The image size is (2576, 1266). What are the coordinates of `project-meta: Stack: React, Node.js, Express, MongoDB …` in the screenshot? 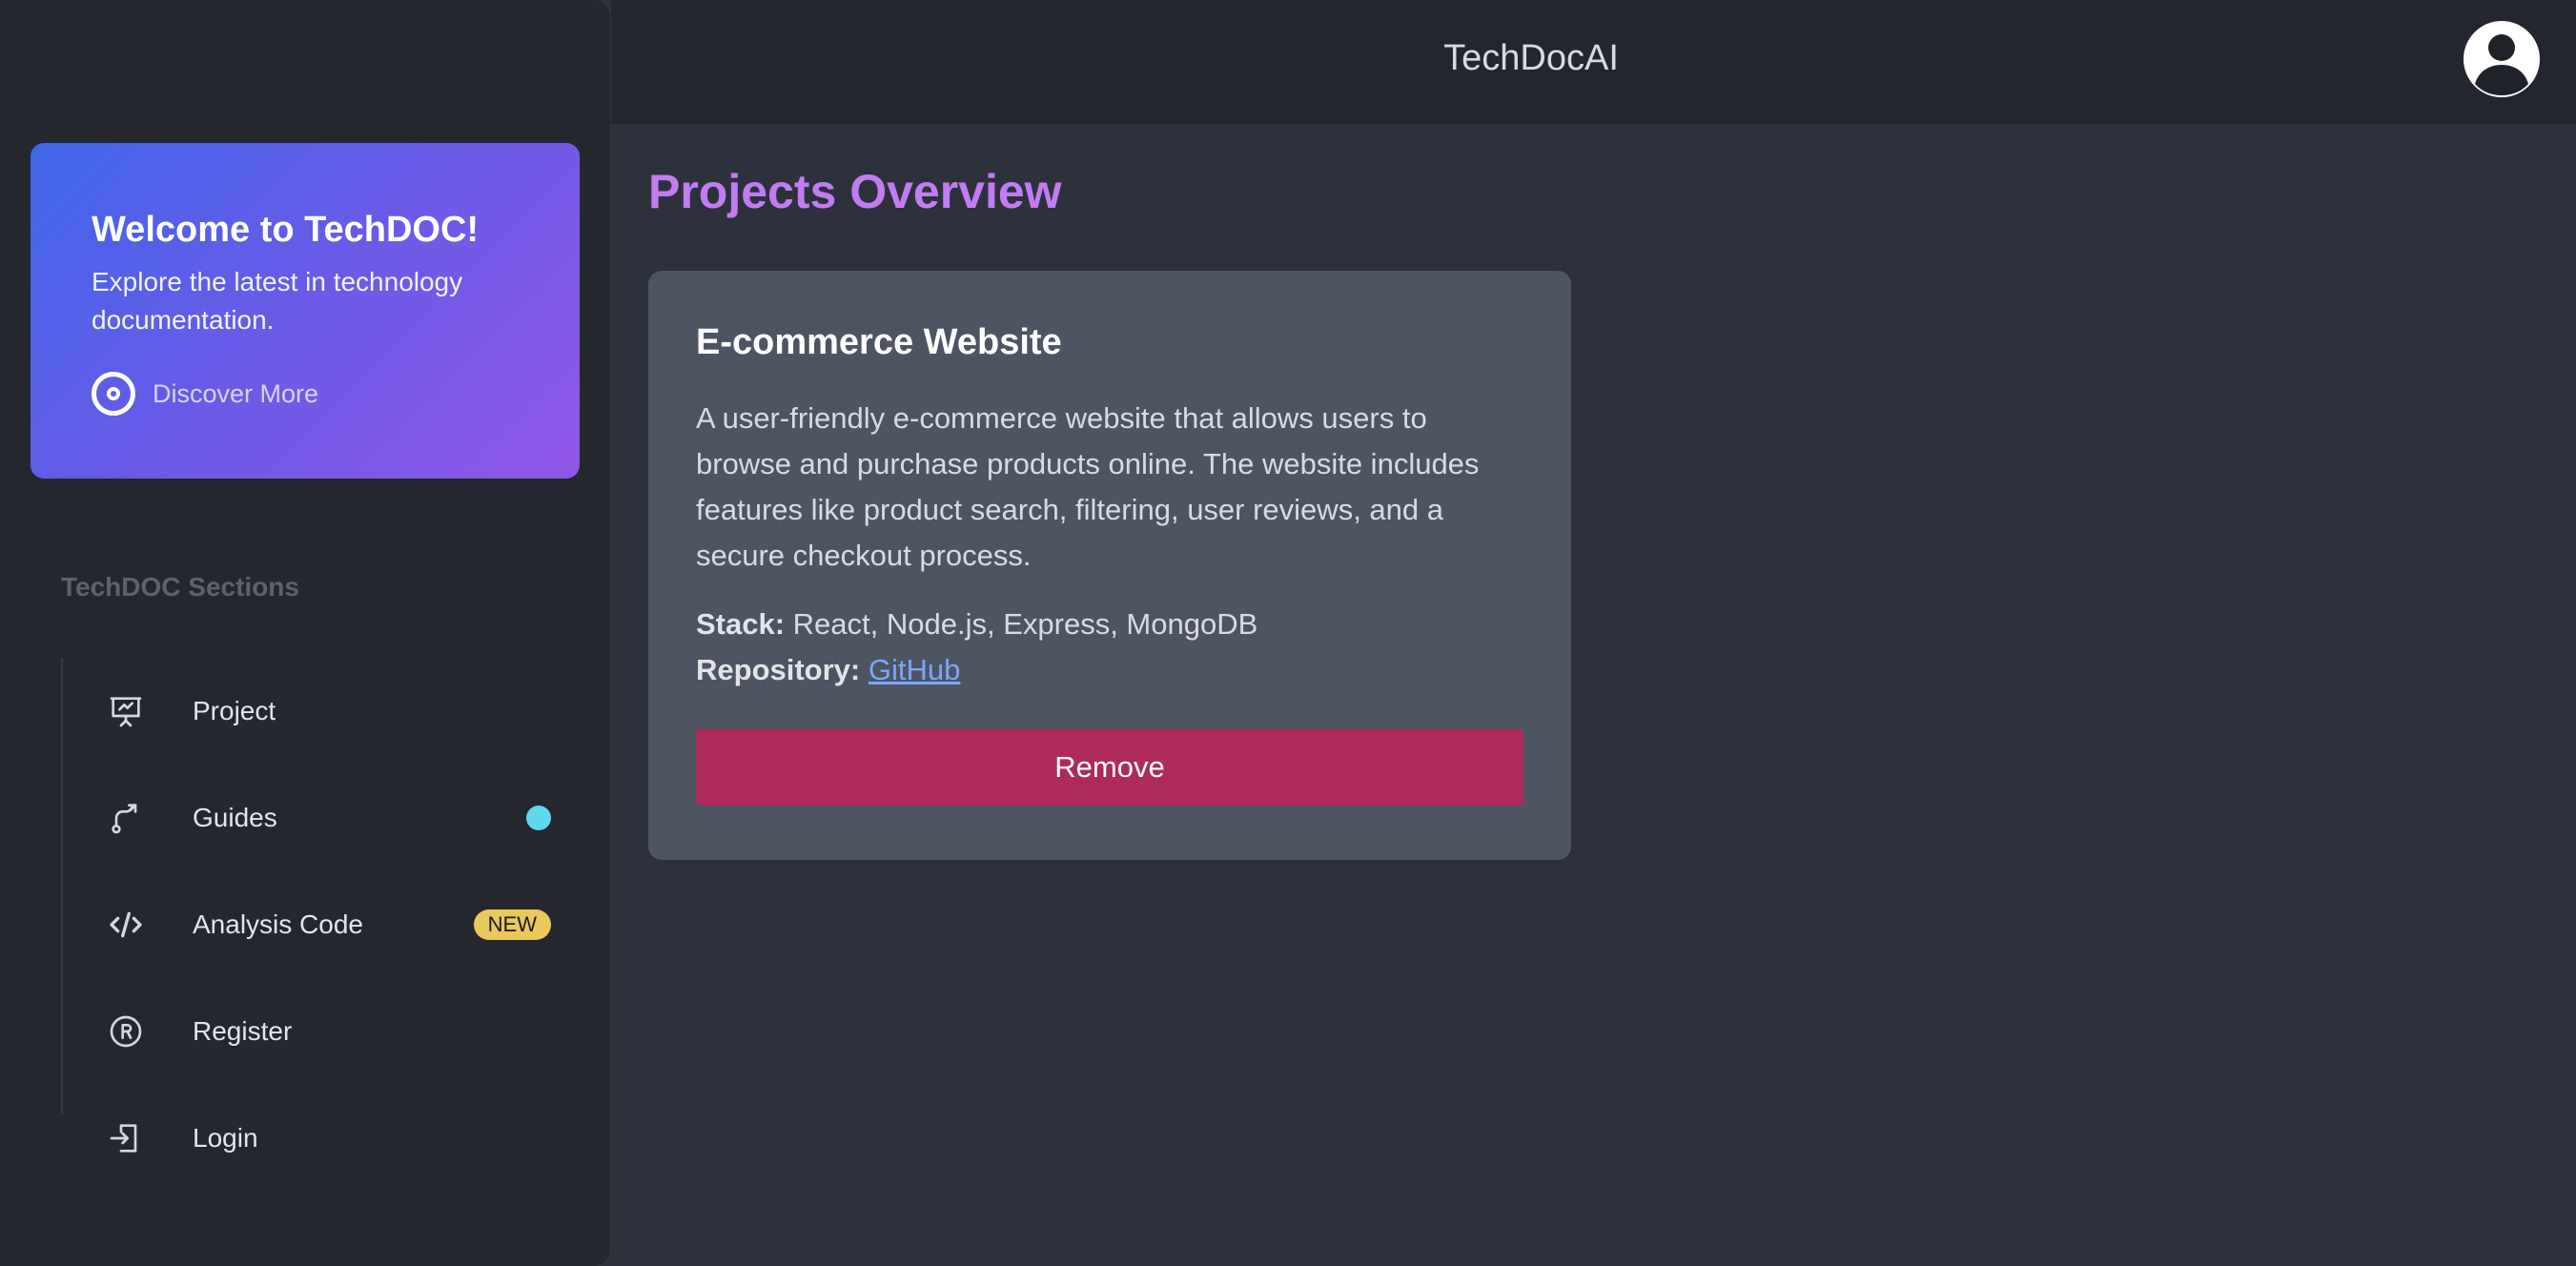 It's located at (1109, 648).